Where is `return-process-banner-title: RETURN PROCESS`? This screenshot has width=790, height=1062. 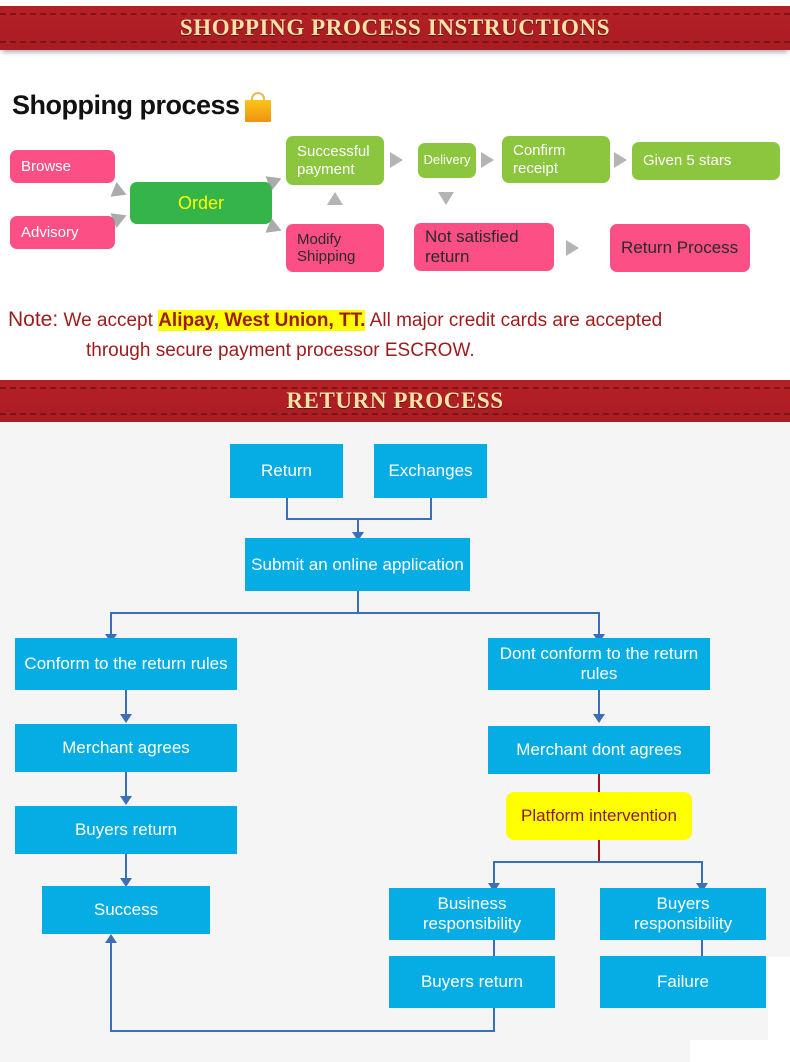 return-process-banner-title: RETURN PROCESS is located at coordinates (395, 400).